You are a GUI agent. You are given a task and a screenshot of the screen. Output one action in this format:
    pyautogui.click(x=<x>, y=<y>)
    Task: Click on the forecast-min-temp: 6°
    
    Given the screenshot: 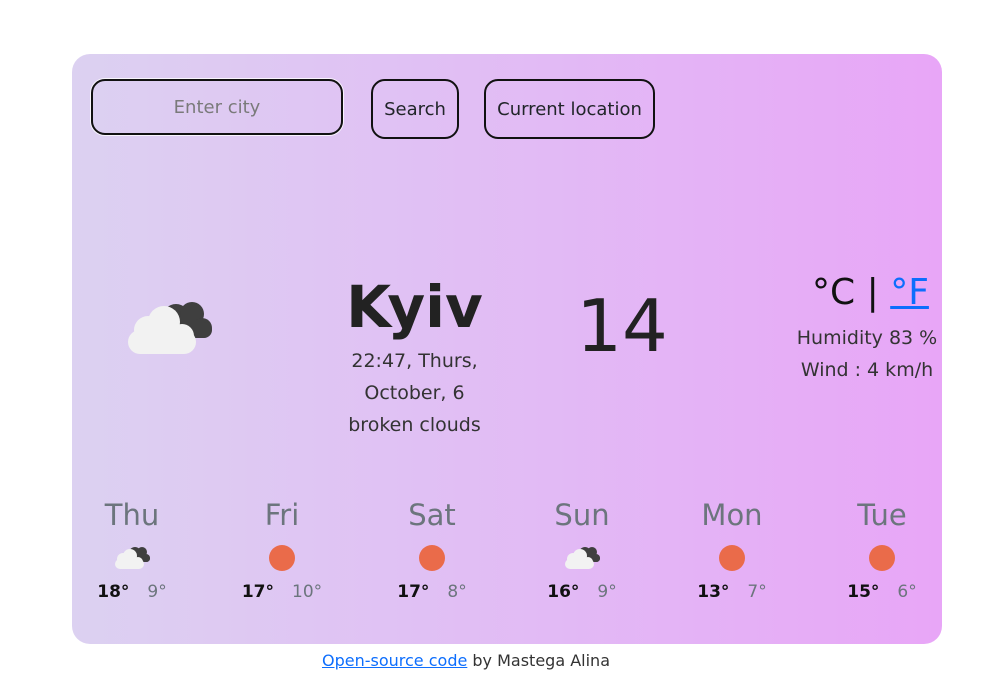 What is the action you would take?
    pyautogui.click(x=907, y=592)
    